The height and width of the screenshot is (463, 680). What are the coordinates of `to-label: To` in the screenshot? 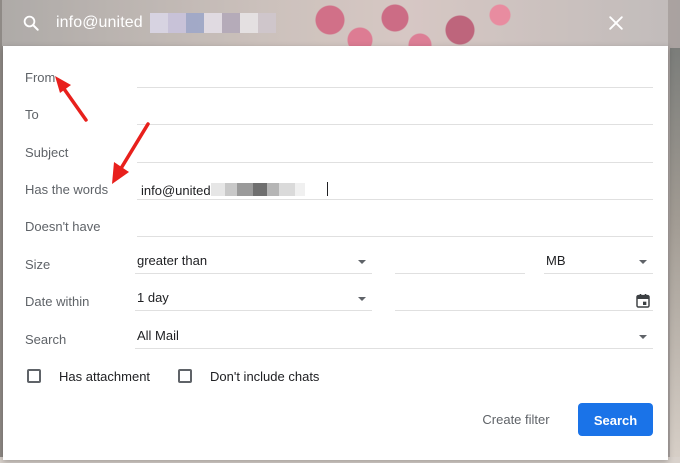 It's located at (32, 114).